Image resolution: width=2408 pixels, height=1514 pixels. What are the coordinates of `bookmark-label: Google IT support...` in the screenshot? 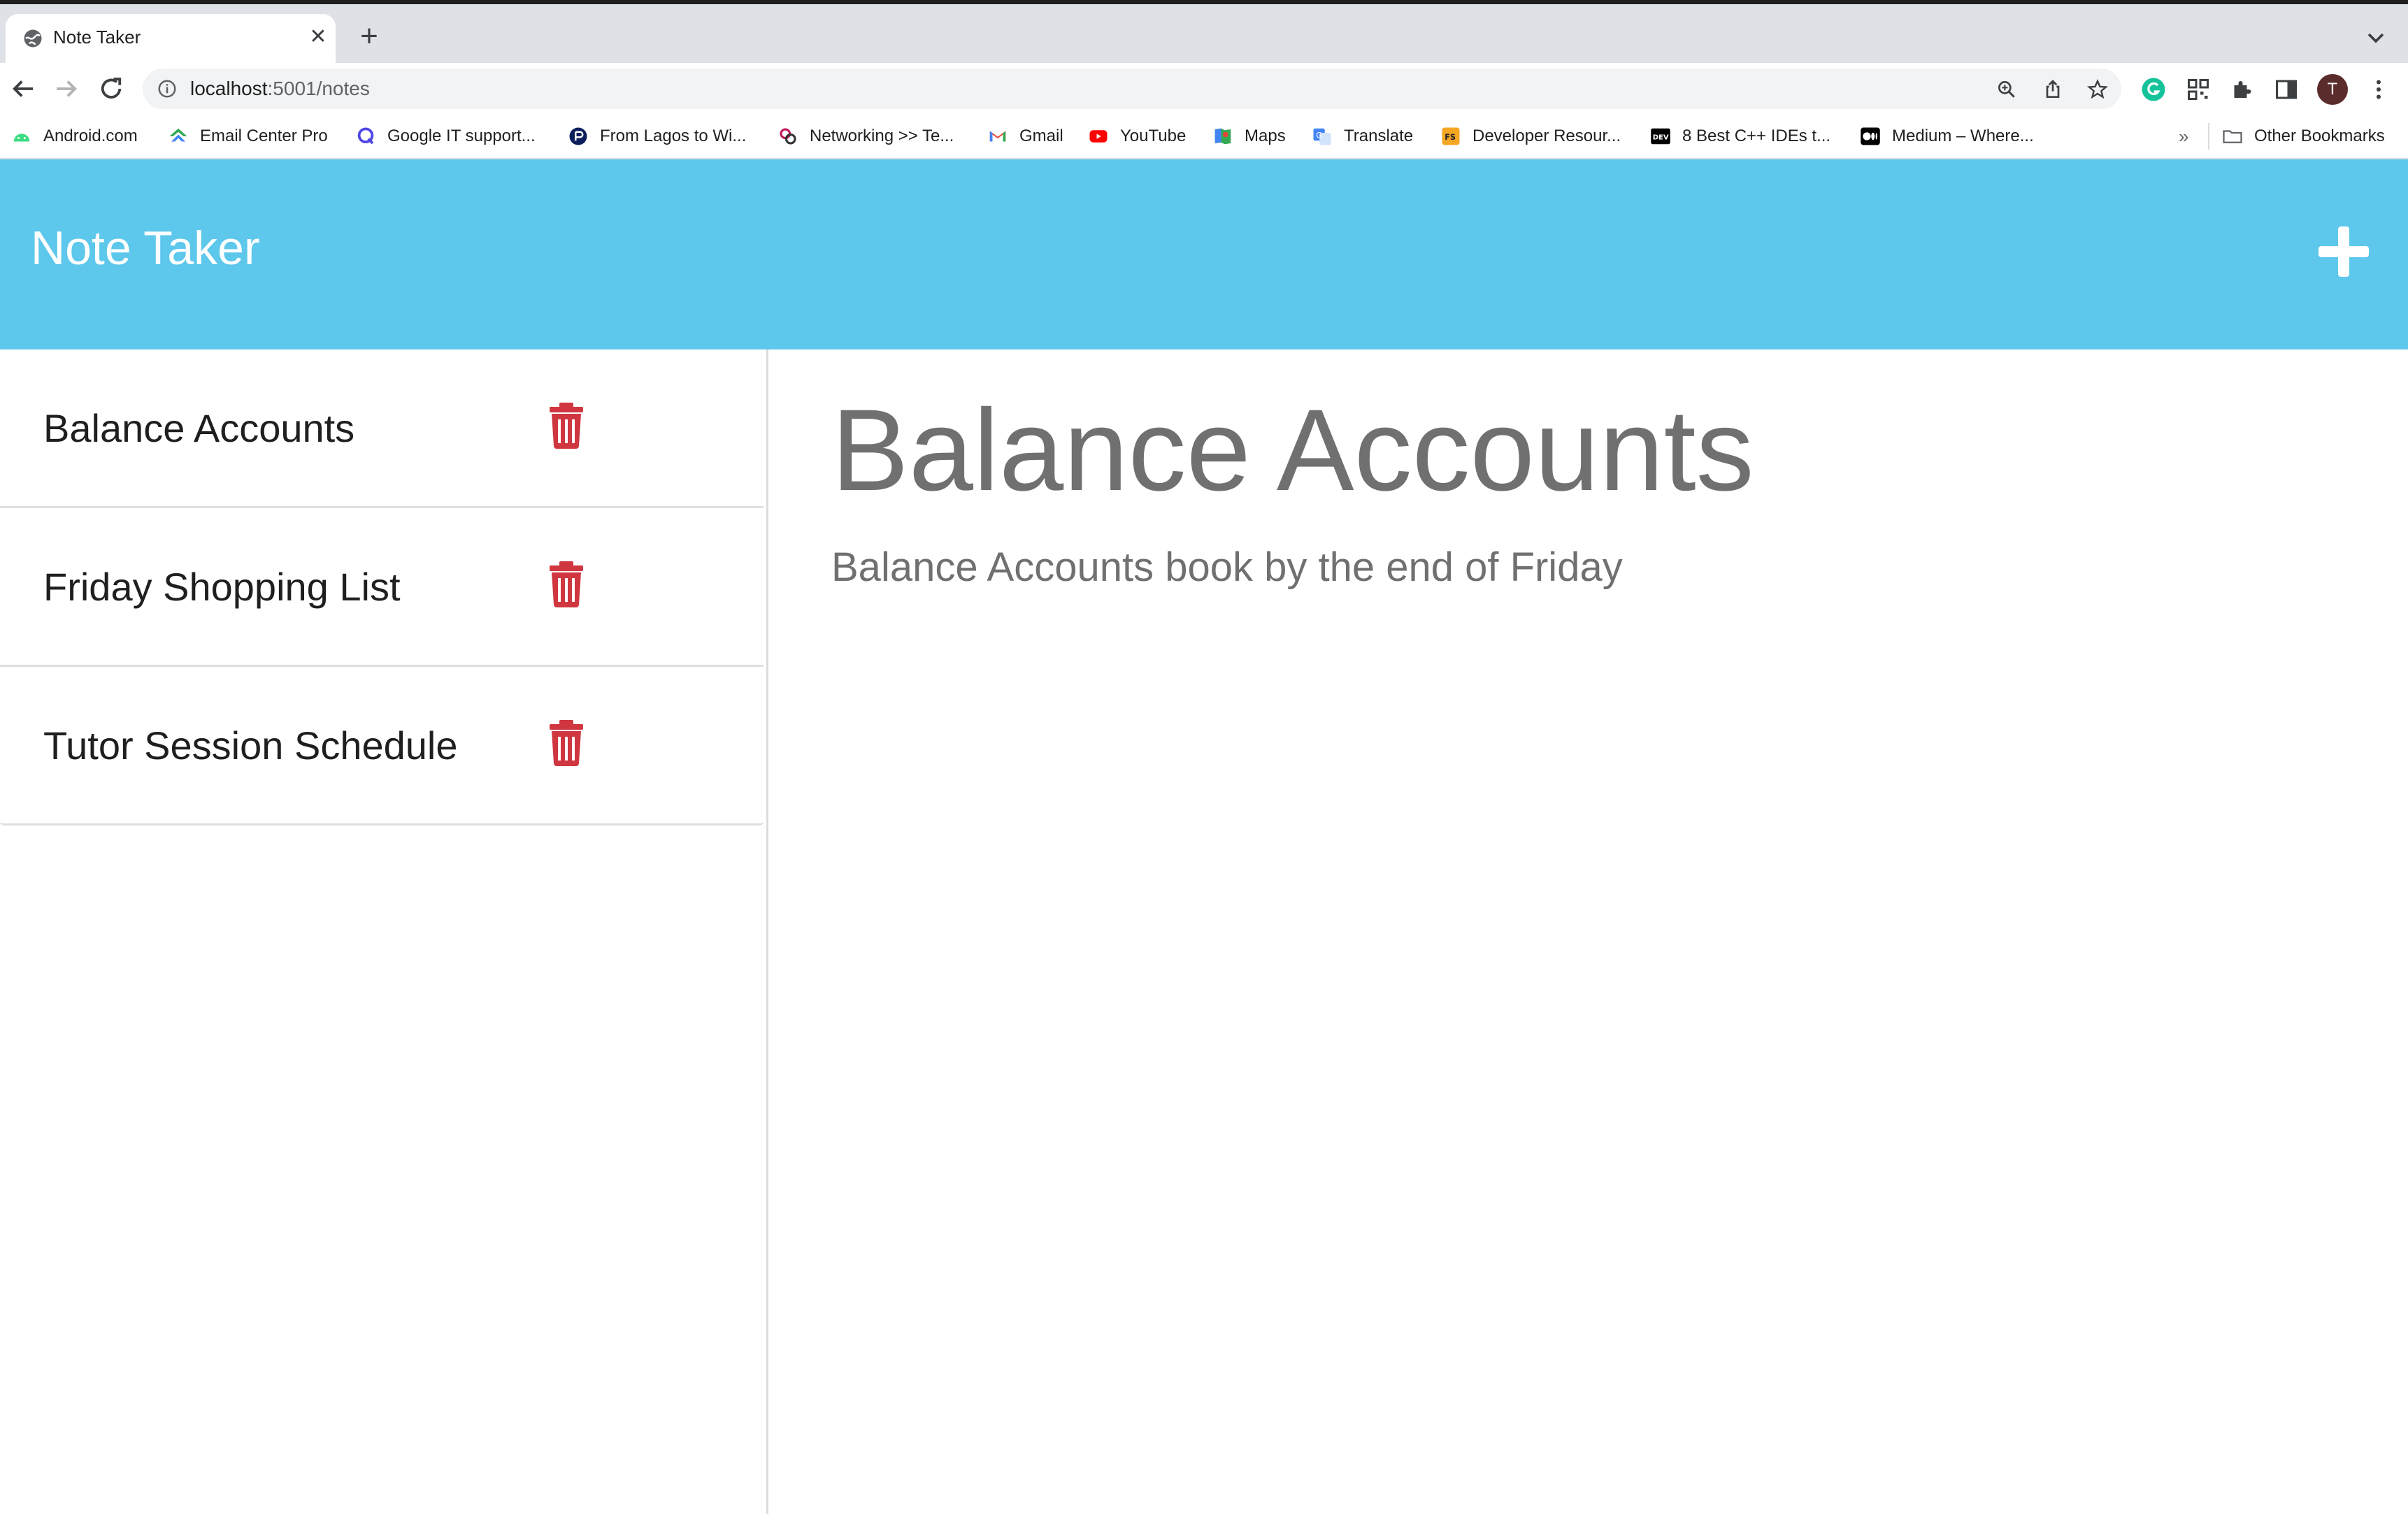 It's located at (462, 136).